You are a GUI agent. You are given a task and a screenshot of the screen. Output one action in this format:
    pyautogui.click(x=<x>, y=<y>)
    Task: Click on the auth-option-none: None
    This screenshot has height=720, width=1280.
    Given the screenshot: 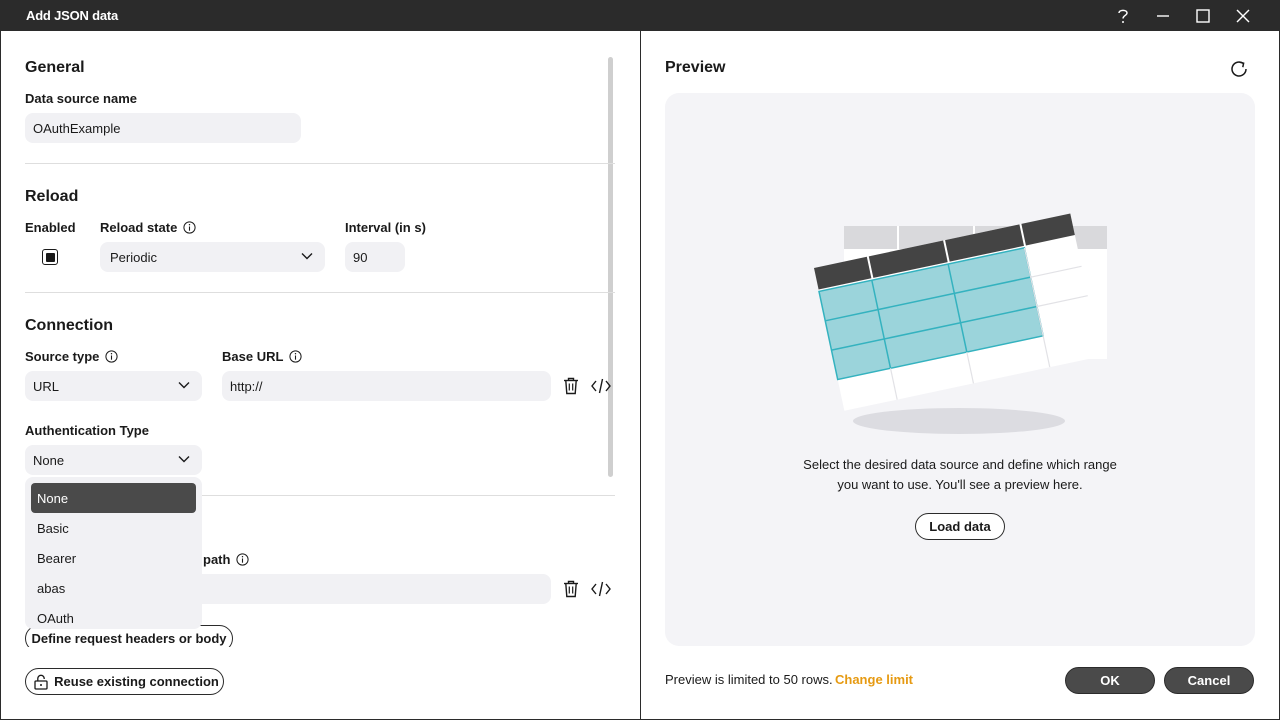 What is the action you would take?
    pyautogui.click(x=113, y=498)
    